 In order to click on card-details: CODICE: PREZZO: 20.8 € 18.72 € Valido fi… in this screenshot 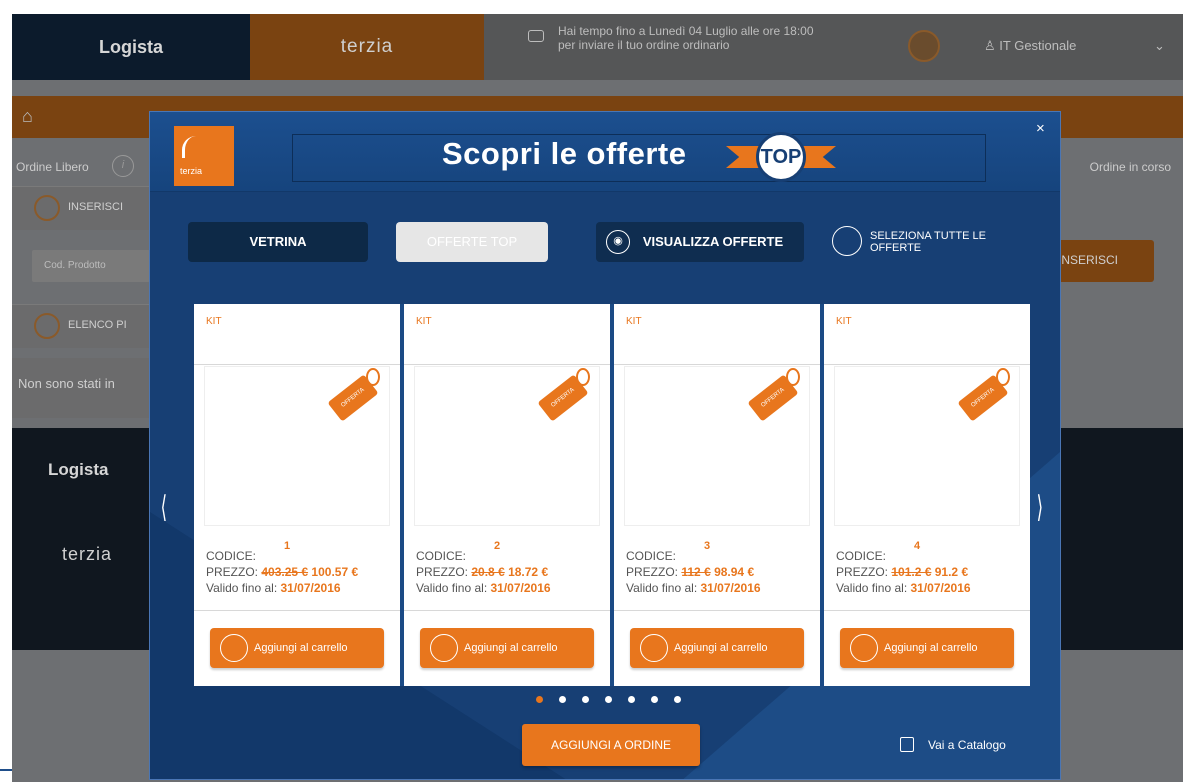, I will do `click(483, 572)`.